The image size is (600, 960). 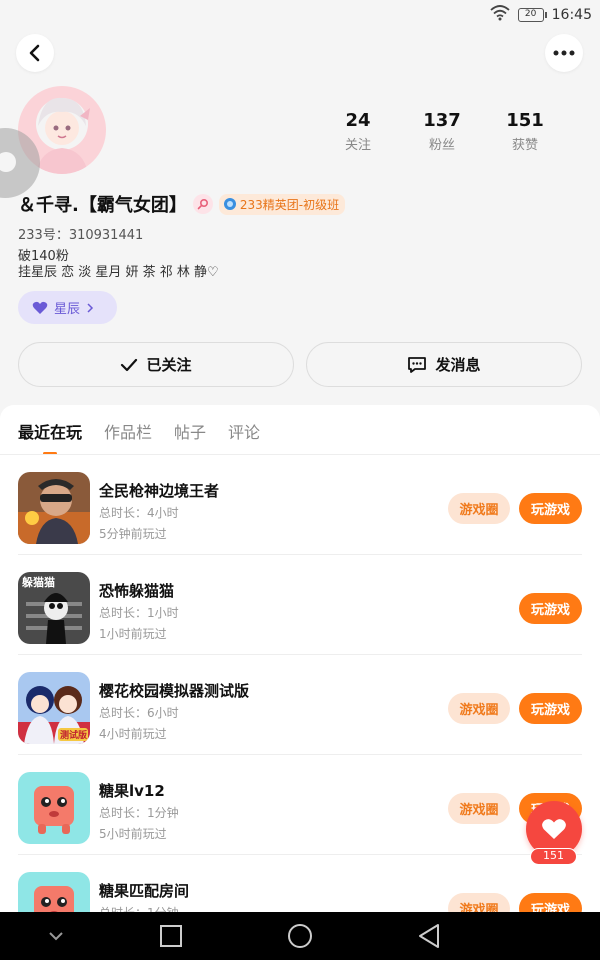 I want to click on triangle-back-icon, so click(x=429, y=936).